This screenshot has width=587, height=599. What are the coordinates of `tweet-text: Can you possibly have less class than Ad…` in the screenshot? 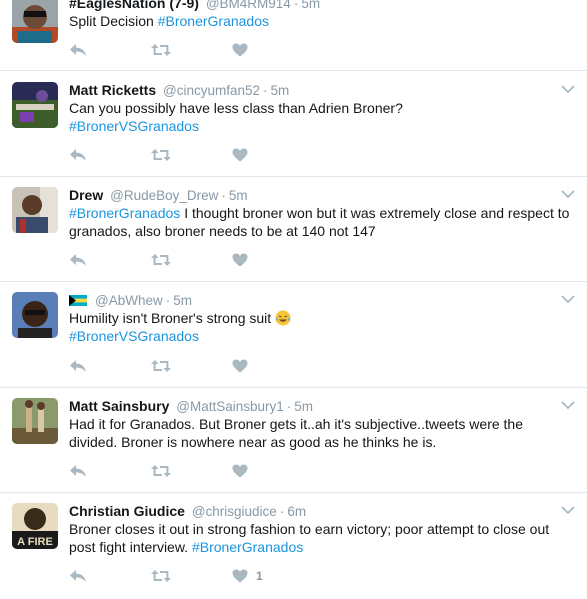 It's located at (236, 117).